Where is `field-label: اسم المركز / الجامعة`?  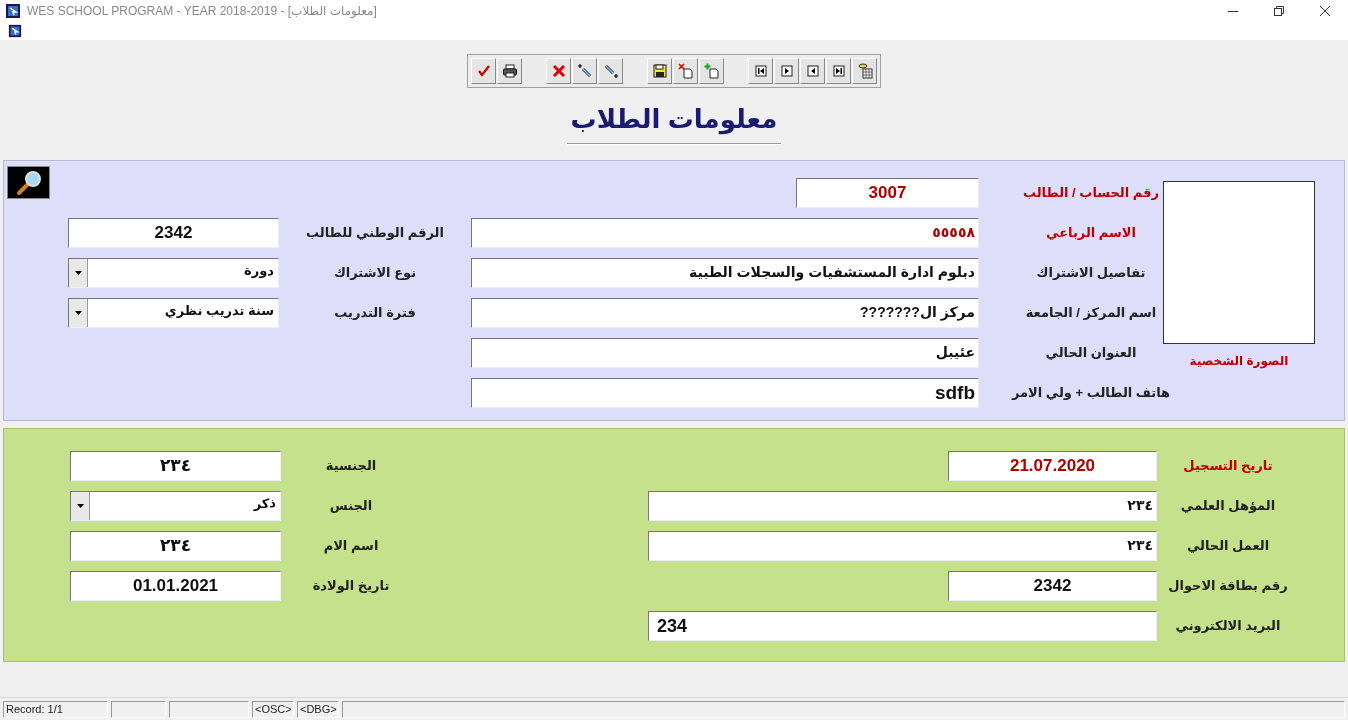
field-label: اسم المركز / الجامعة is located at coordinates (1091, 313).